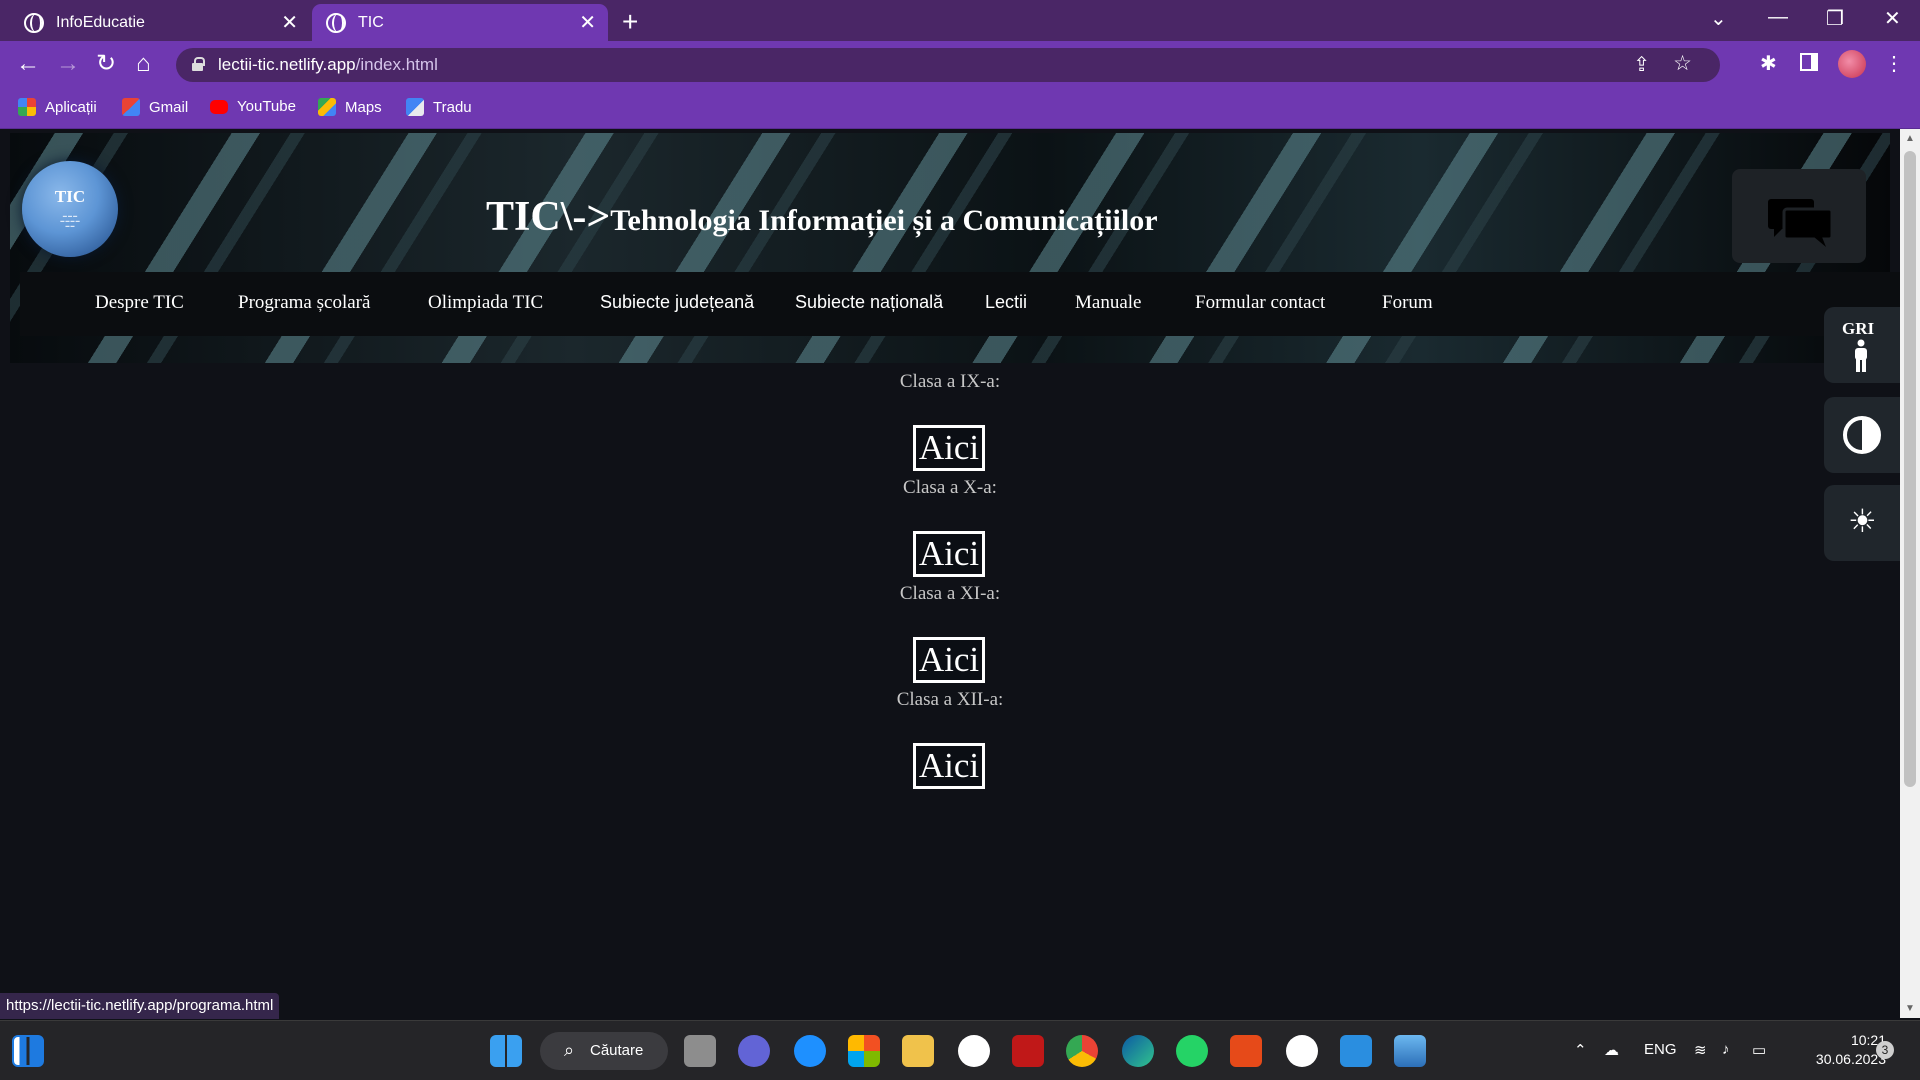 This screenshot has width=1920, height=1080. What do you see at coordinates (1580, 1050) in the screenshot?
I see `show-hidden-icons-chevron: ⌃` at bounding box center [1580, 1050].